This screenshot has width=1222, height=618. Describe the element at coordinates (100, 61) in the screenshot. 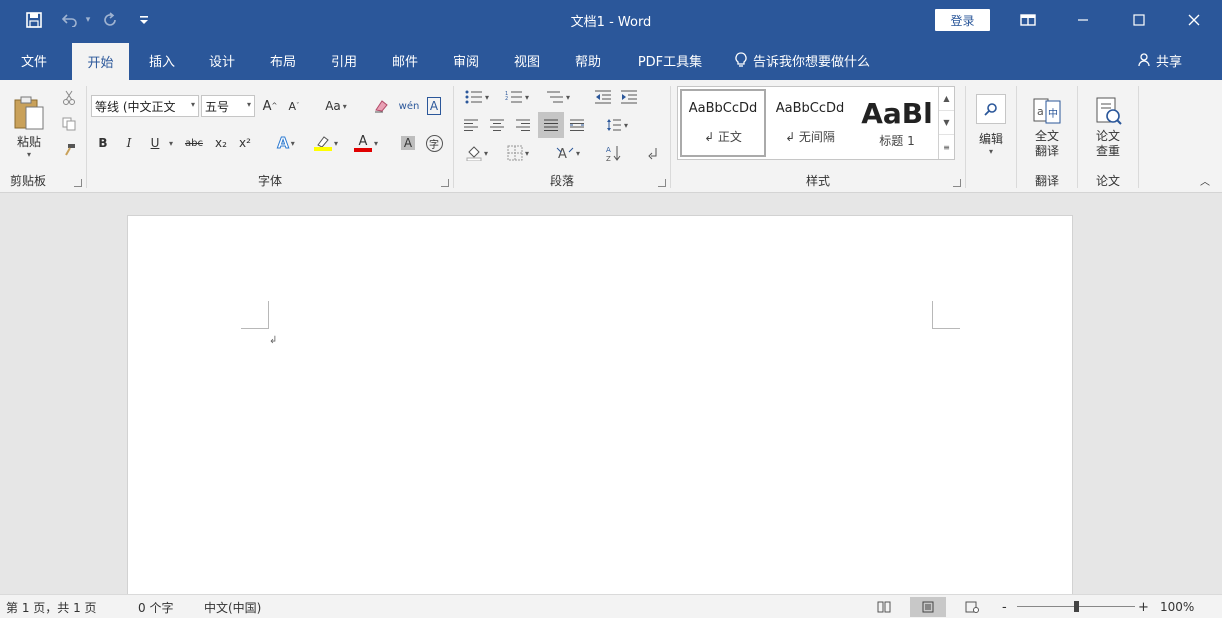

I see `tab-home: 开始` at that location.